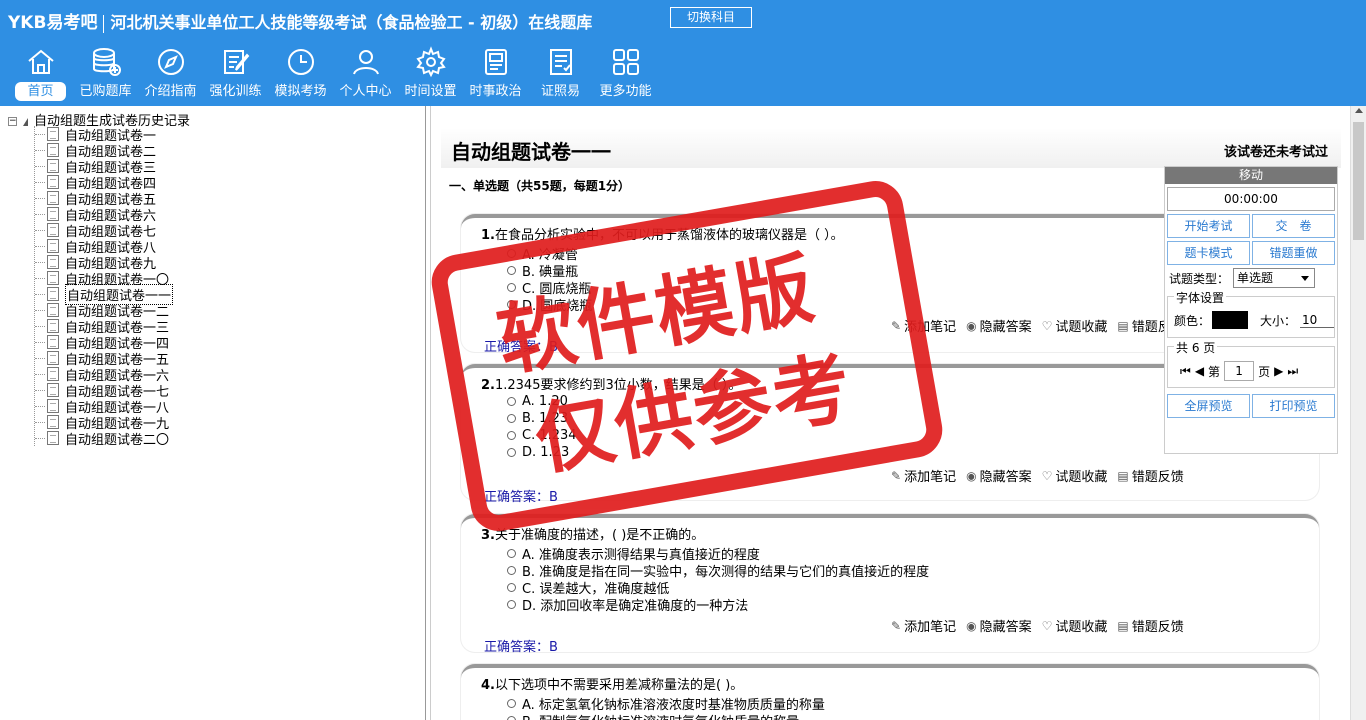 The height and width of the screenshot is (720, 1366). What do you see at coordinates (618, 385) in the screenshot?
I see `question-text: 1.2345要求修约到3位小数，结果是（ ）。` at bounding box center [618, 385].